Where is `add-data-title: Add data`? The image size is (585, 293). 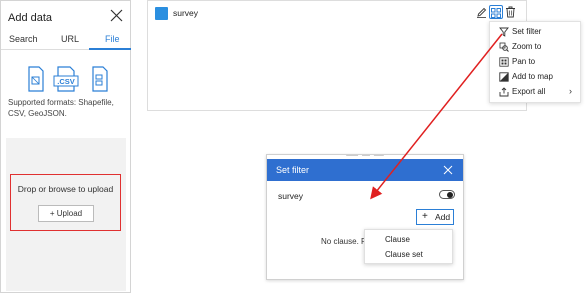 add-data-title: Add data is located at coordinates (30, 18).